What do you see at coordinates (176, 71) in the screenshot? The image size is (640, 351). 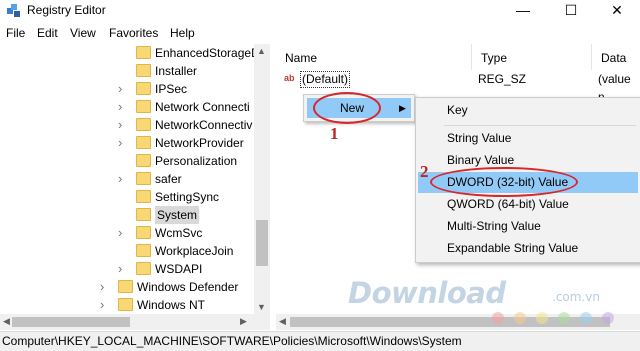 I see `tree-item-label: Installer` at bounding box center [176, 71].